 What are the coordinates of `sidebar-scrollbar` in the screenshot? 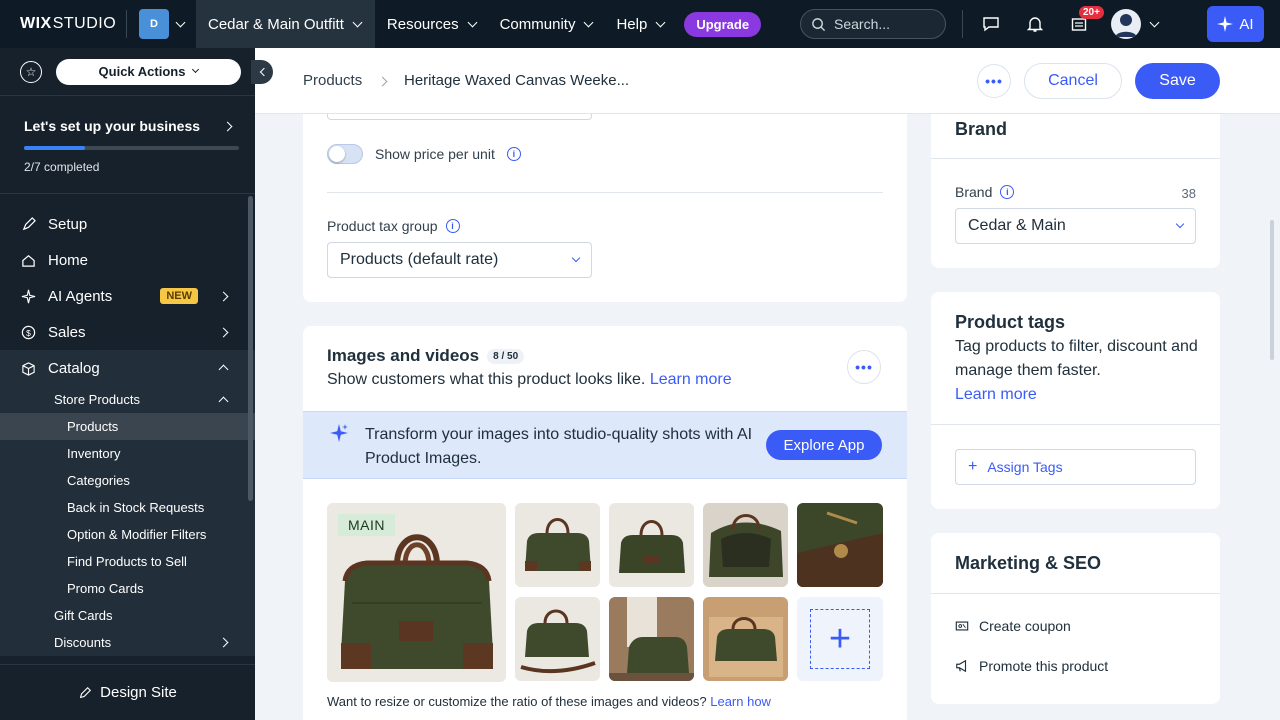 It's located at (250, 348).